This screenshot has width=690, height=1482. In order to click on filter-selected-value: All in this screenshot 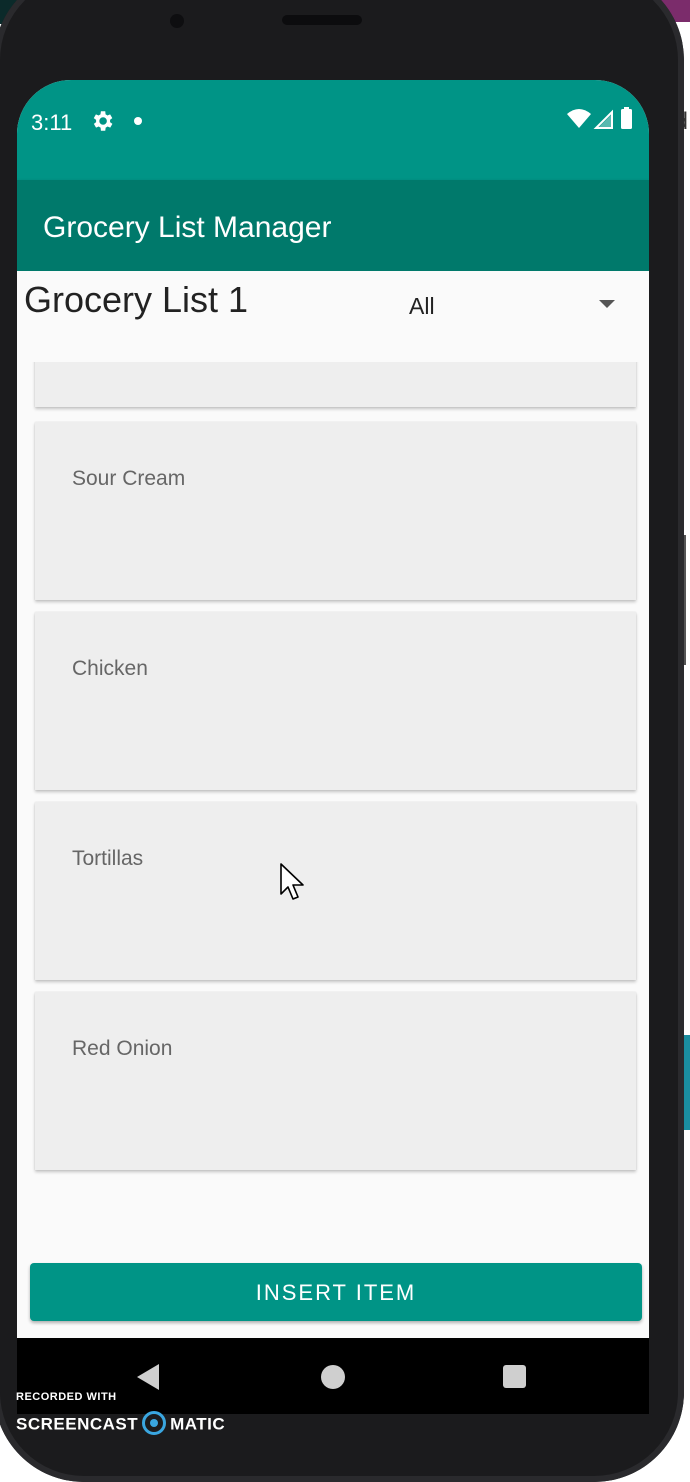, I will do `click(422, 306)`.